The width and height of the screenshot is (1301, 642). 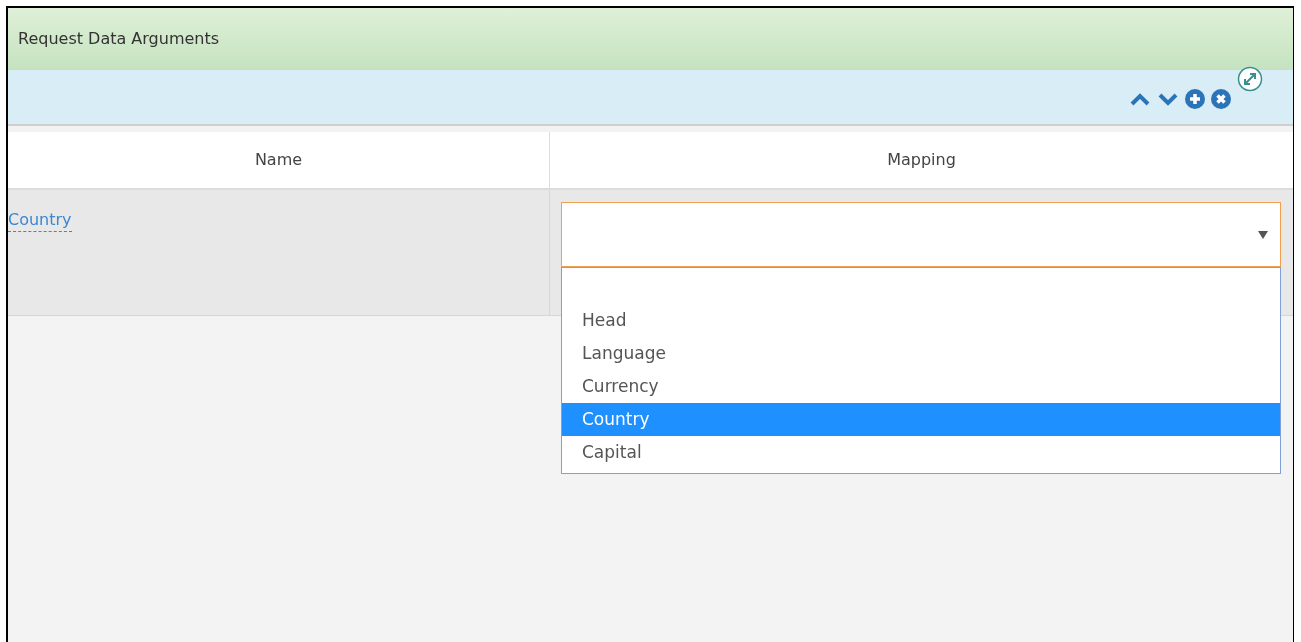 I want to click on chevron-up-icon, so click(x=1140, y=99).